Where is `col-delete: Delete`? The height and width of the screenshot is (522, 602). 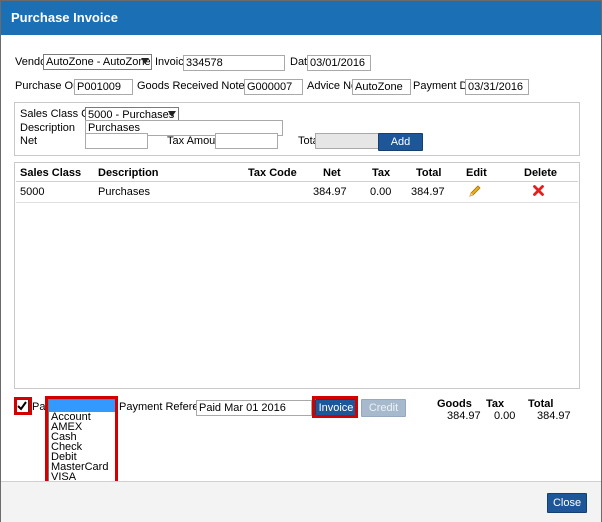 col-delete: Delete is located at coordinates (541, 173).